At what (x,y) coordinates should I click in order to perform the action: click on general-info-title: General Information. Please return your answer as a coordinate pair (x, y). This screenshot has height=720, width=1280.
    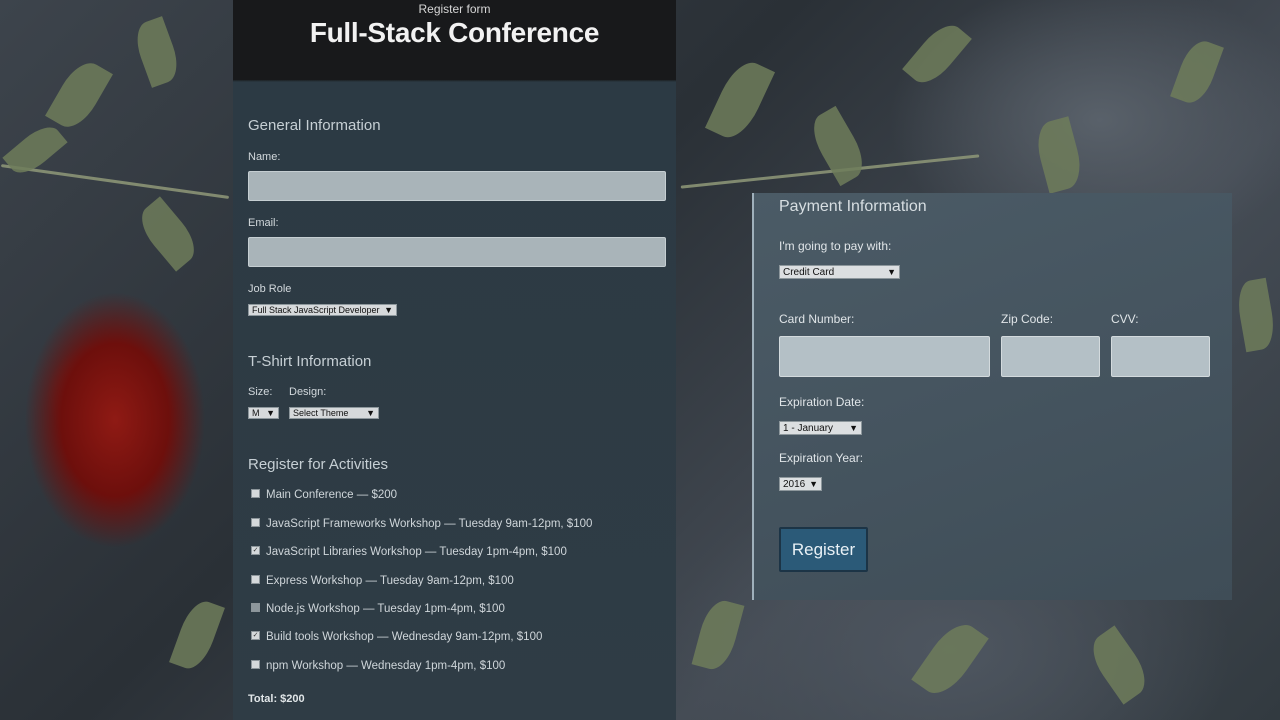
    Looking at the image, I should click on (314, 125).